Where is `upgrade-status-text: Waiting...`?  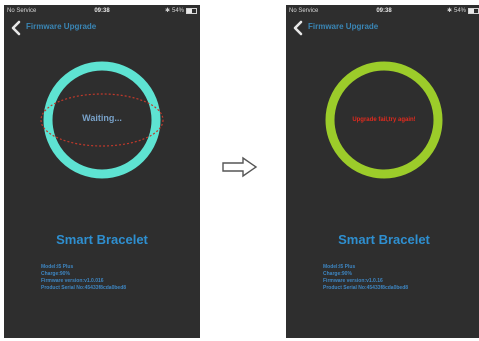 upgrade-status-text: Waiting... is located at coordinates (102, 118).